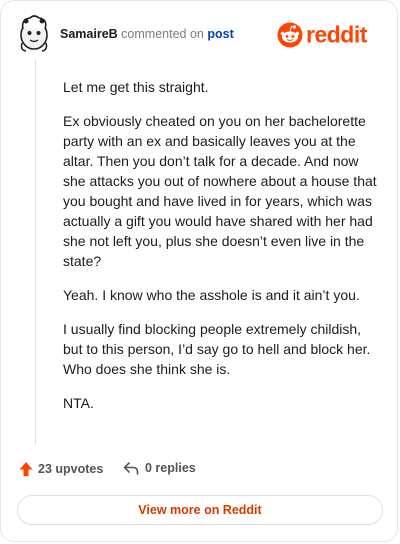 The width and height of the screenshot is (400, 544). Describe the element at coordinates (26, 469) in the screenshot. I see `arrow-up-icon` at that location.